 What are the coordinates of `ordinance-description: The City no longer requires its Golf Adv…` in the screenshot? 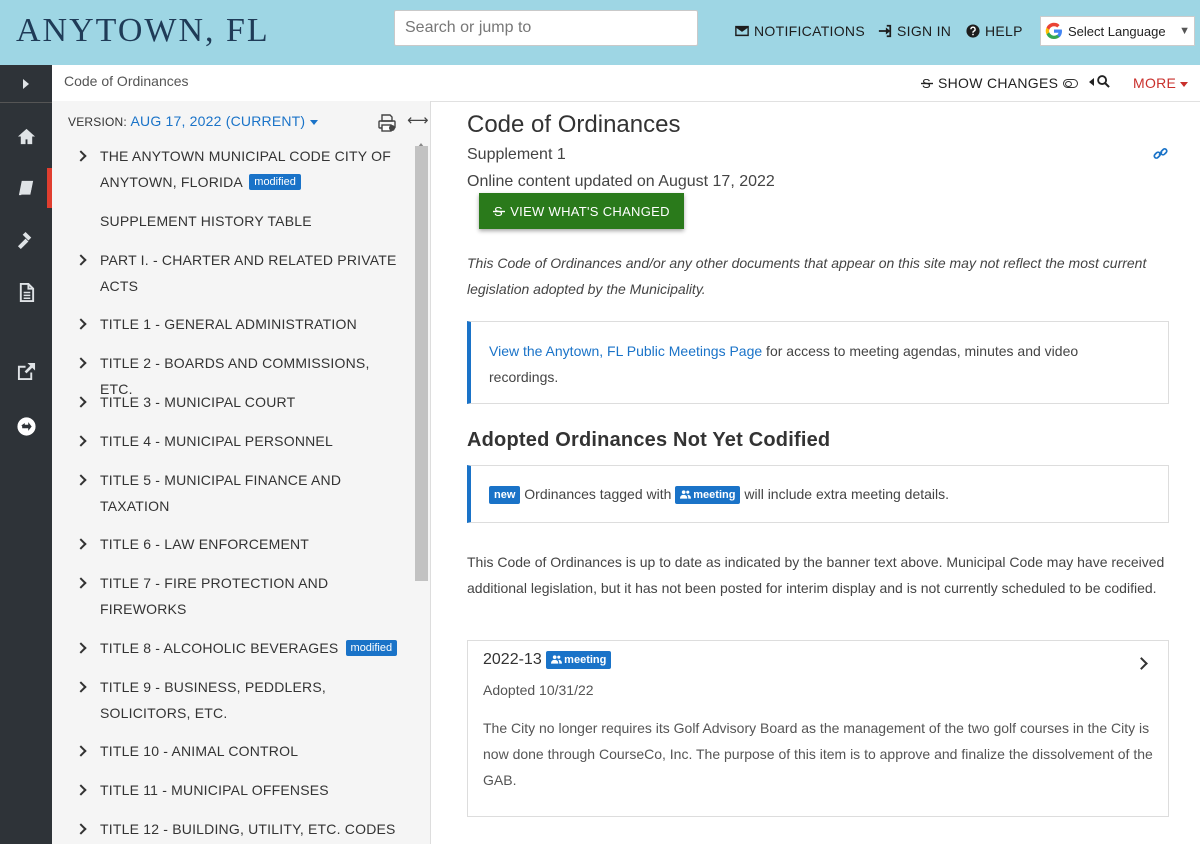 It's located at (818, 754).